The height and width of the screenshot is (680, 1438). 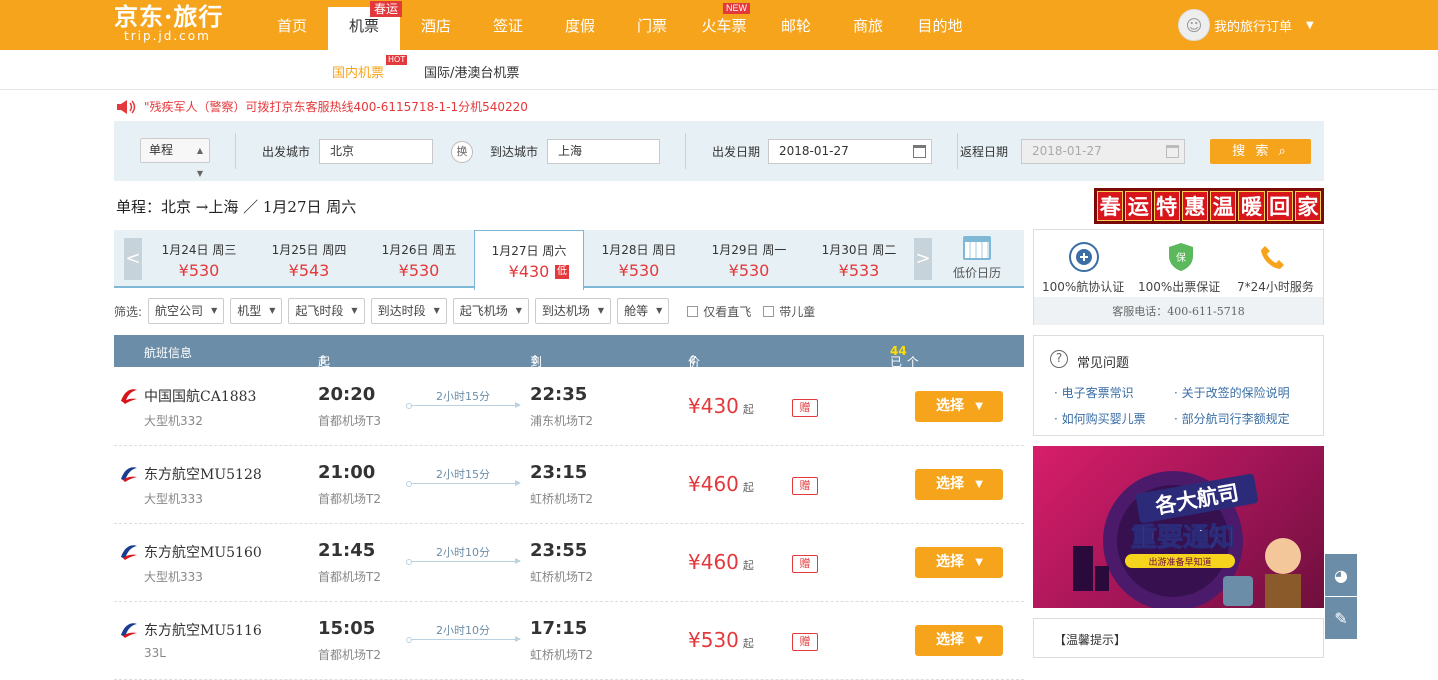 I want to click on nav-trains: 火车票 NEW, so click(x=724, y=25).